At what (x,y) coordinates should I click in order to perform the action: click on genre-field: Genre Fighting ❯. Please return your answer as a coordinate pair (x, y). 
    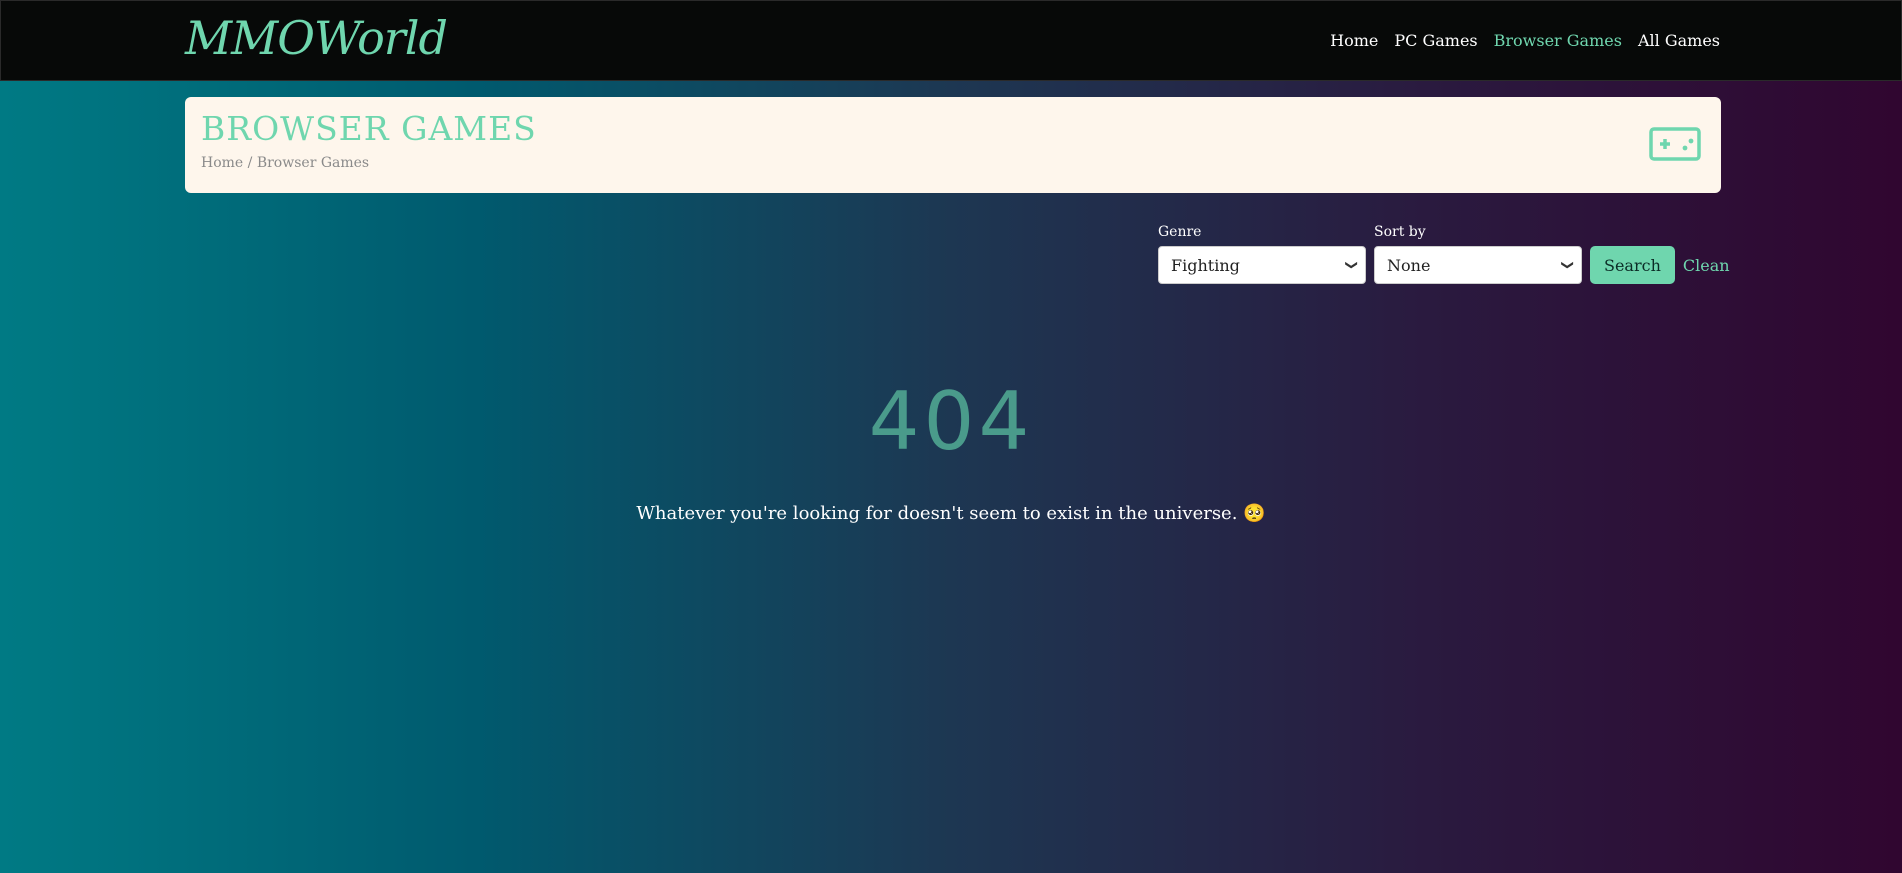
    Looking at the image, I should click on (1262, 254).